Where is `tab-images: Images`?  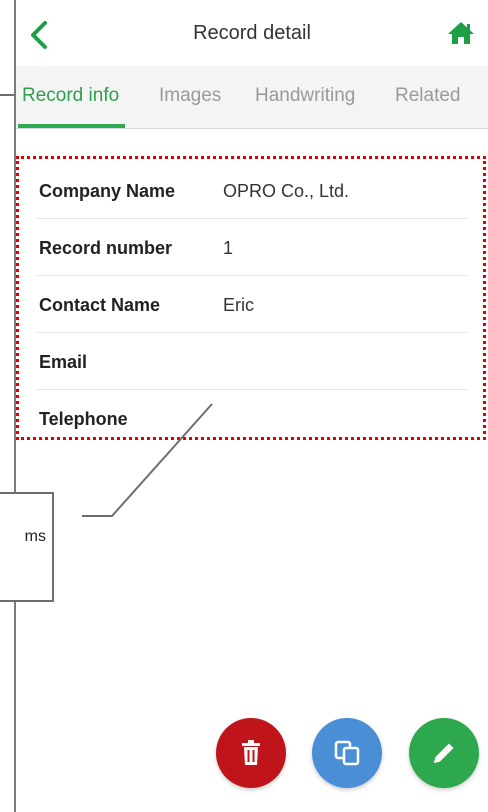 tab-images: Images is located at coordinates (190, 97).